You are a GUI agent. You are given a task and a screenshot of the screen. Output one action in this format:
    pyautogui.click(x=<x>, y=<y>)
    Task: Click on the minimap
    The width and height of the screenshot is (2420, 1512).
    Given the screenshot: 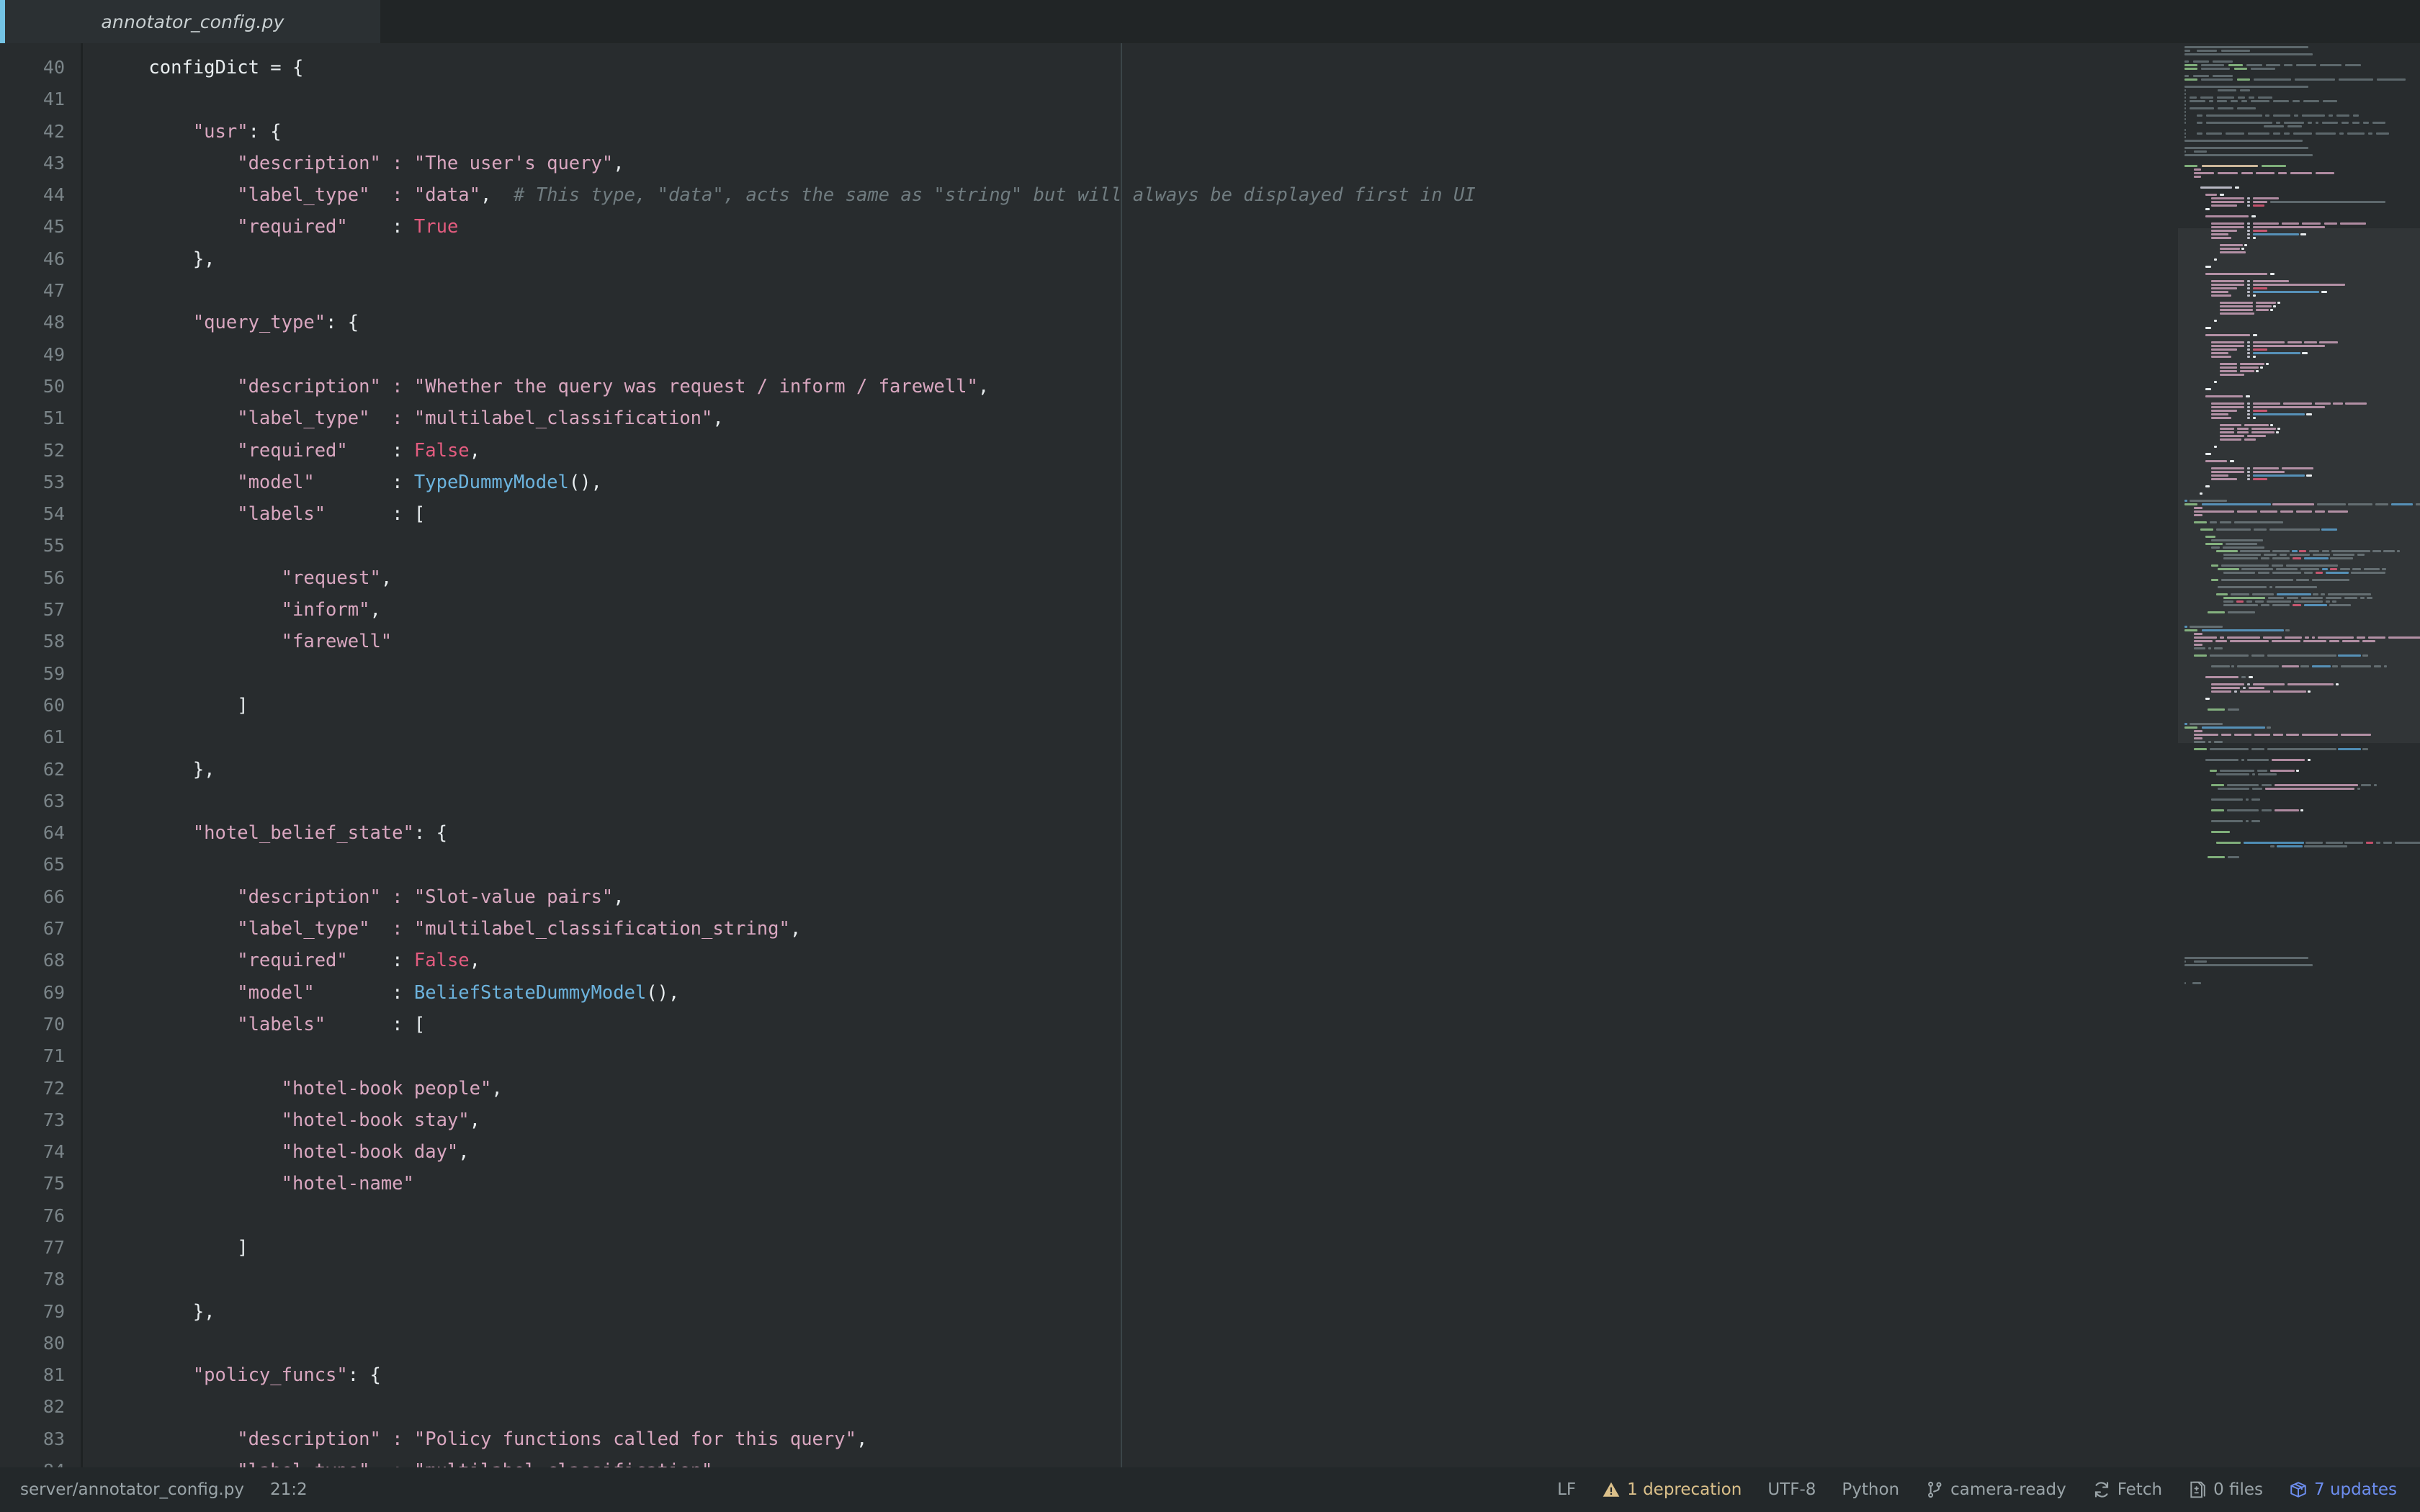 What is the action you would take?
    pyautogui.click(x=2299, y=755)
    